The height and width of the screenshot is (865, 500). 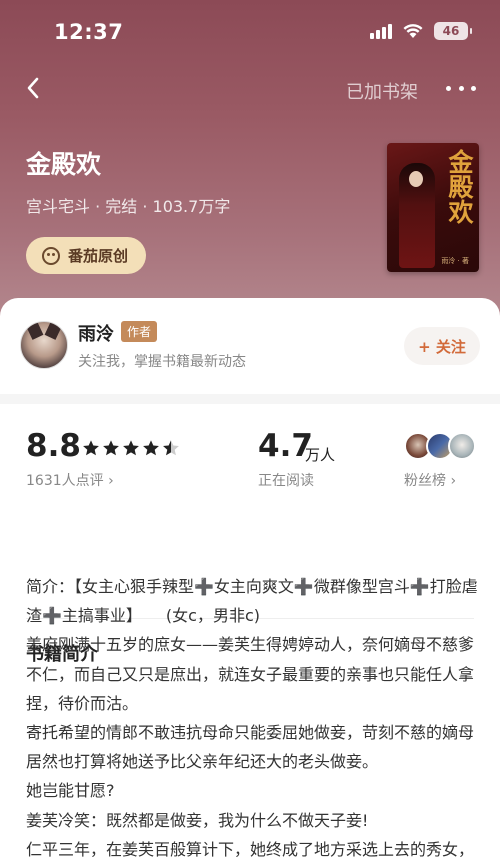 I want to click on author-name: 雨泠, so click(x=96, y=333).